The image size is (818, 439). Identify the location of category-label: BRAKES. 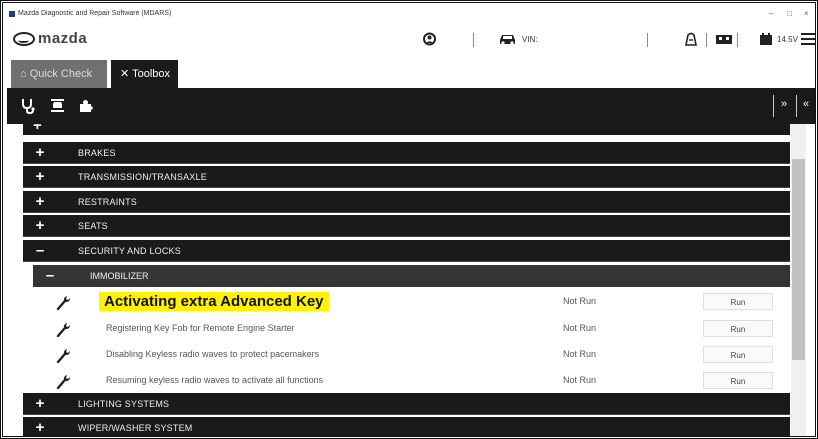
(97, 153).